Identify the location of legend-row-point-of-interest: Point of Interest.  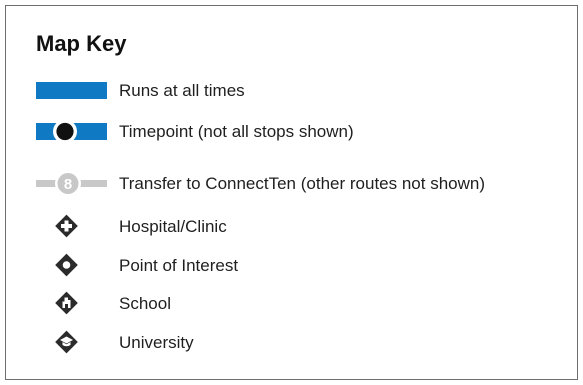
(291, 266).